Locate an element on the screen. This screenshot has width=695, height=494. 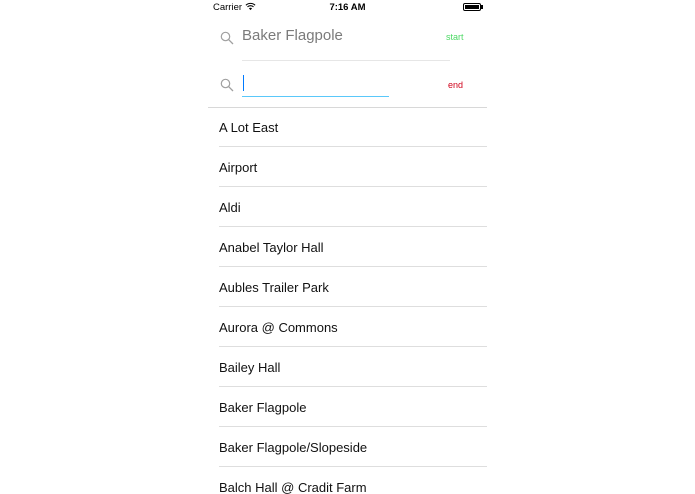
clock: 7:16 AM is located at coordinates (347, 7).